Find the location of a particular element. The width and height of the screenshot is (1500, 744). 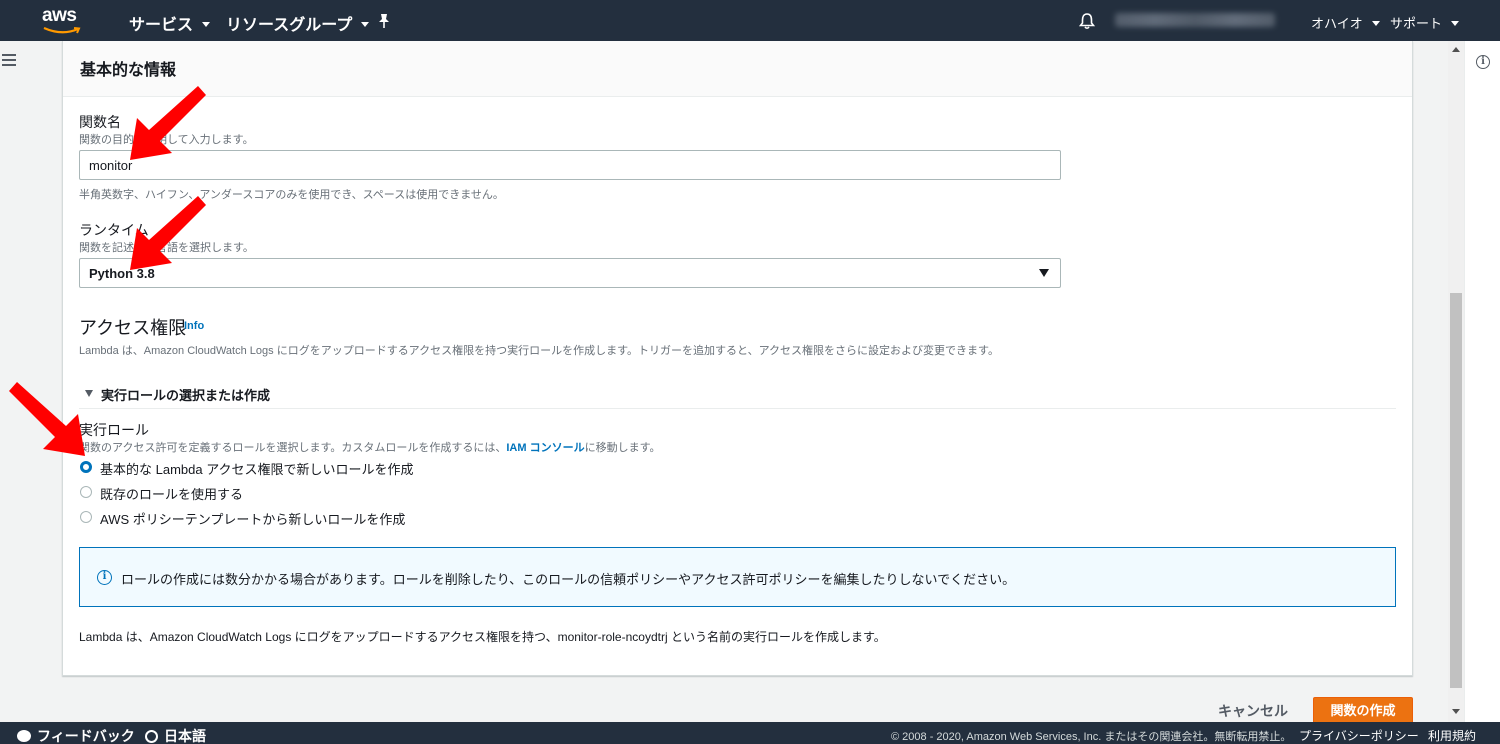

function-name-input: monitor is located at coordinates (570, 165).